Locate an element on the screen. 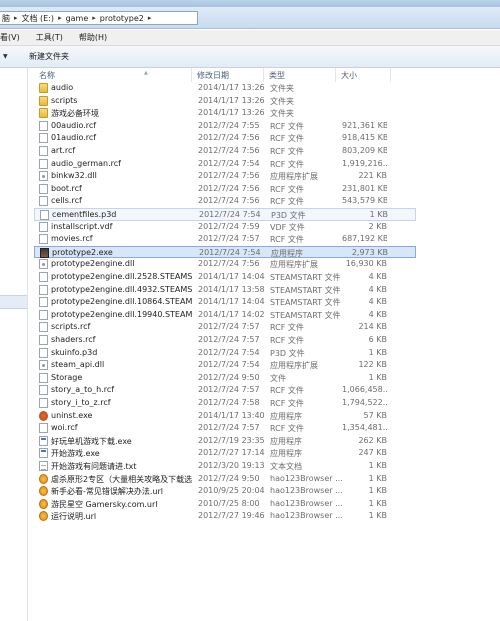 This screenshot has height=621, width=500. file-size: 2 KB is located at coordinates (377, 226).